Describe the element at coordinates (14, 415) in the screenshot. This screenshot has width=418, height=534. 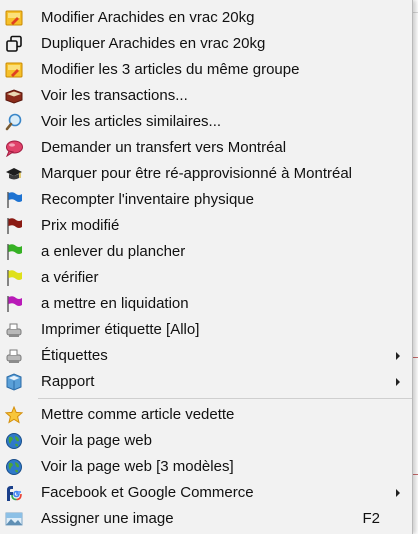
I see `star-icon` at that location.